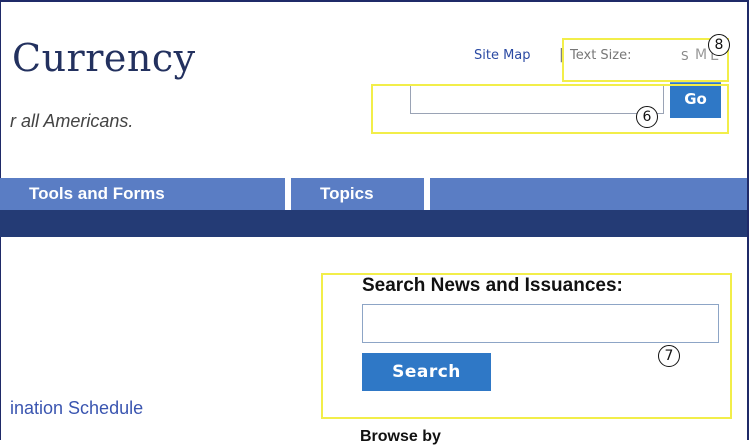 This screenshot has height=446, width=749. Describe the element at coordinates (719, 45) in the screenshot. I see `annotation-marker-8: 8` at that location.